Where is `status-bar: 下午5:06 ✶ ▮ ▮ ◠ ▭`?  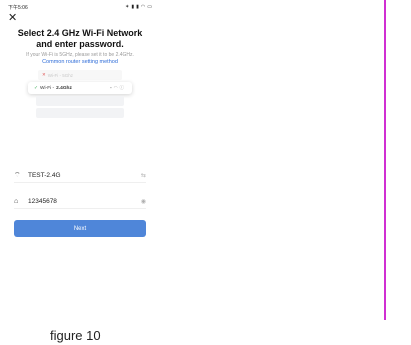 status-bar: 下午5:06 ✶ ▮ ▮ ◠ ▭ is located at coordinates (80, 7).